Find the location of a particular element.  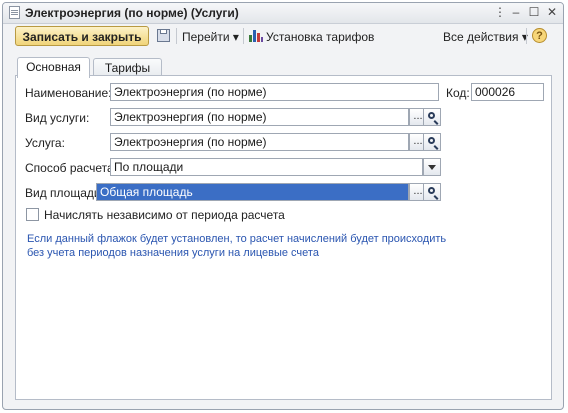

calc-method-label: Способ расчета: is located at coordinates (71, 168).